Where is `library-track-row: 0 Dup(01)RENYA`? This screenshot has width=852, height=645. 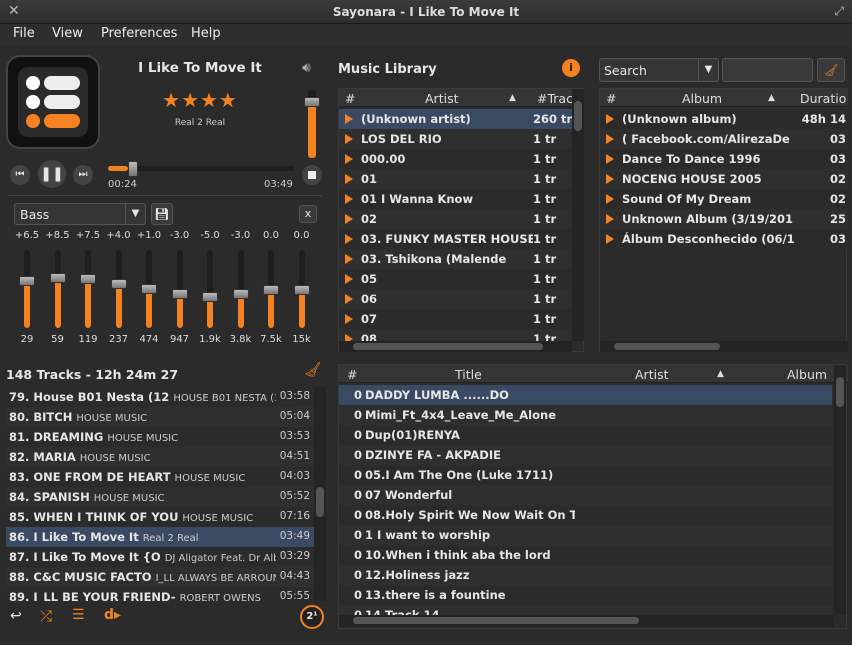
library-track-row: 0 Dup(01)RENYA is located at coordinates (585, 435).